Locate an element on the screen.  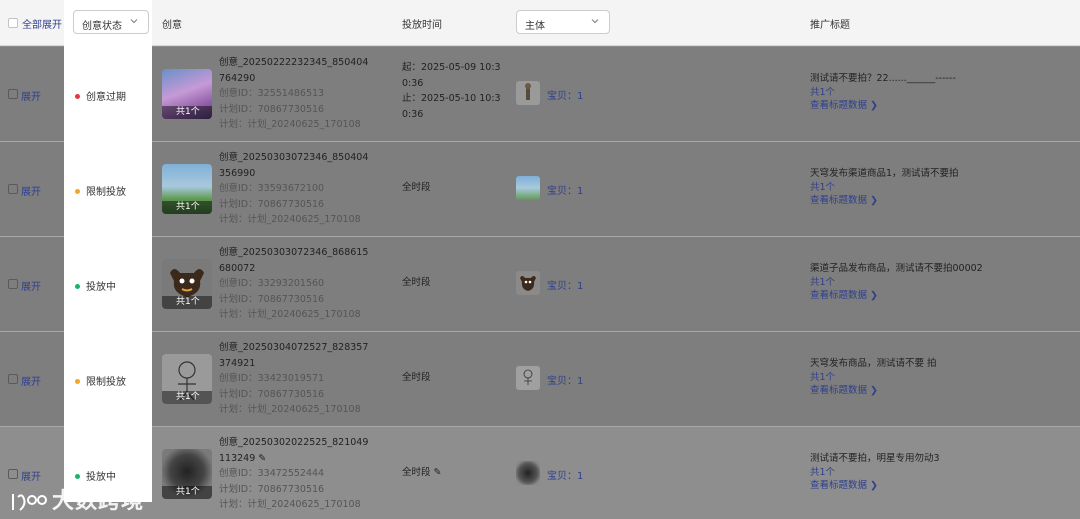
select-all-checkbox is located at coordinates (13, 23).